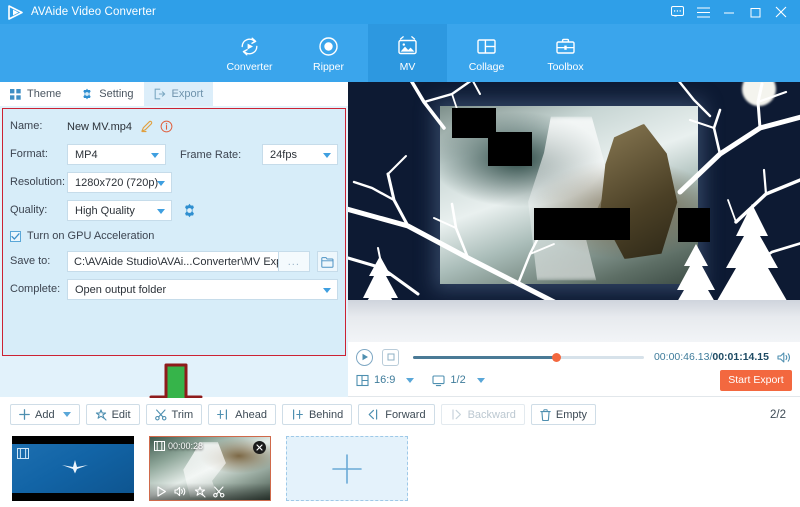 The height and width of the screenshot is (507, 800). What do you see at coordinates (45, 414) in the screenshot?
I see `add-button: Add` at bounding box center [45, 414].